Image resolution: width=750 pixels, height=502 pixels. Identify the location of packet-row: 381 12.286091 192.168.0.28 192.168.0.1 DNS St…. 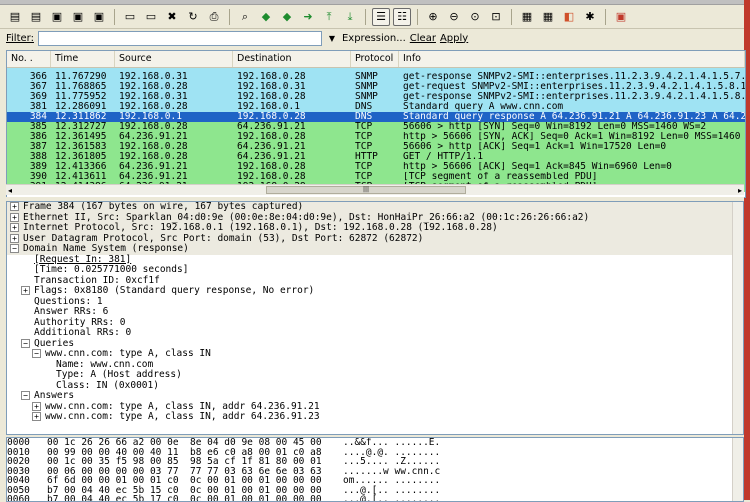
(376, 107).